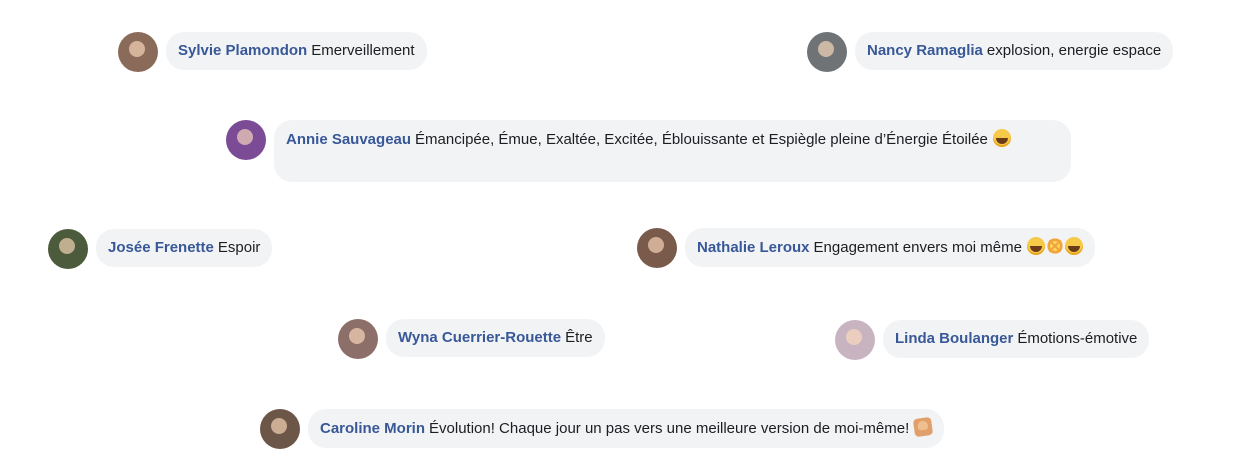 This screenshot has height=460, width=1253. Describe the element at coordinates (1074, 50) in the screenshot. I see `comment-text: explosion, energie espace` at that location.